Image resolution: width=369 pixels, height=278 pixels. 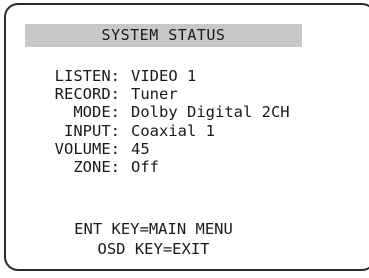 What do you see at coordinates (173, 130) in the screenshot?
I see `status-value: Coaxial 1` at bounding box center [173, 130].